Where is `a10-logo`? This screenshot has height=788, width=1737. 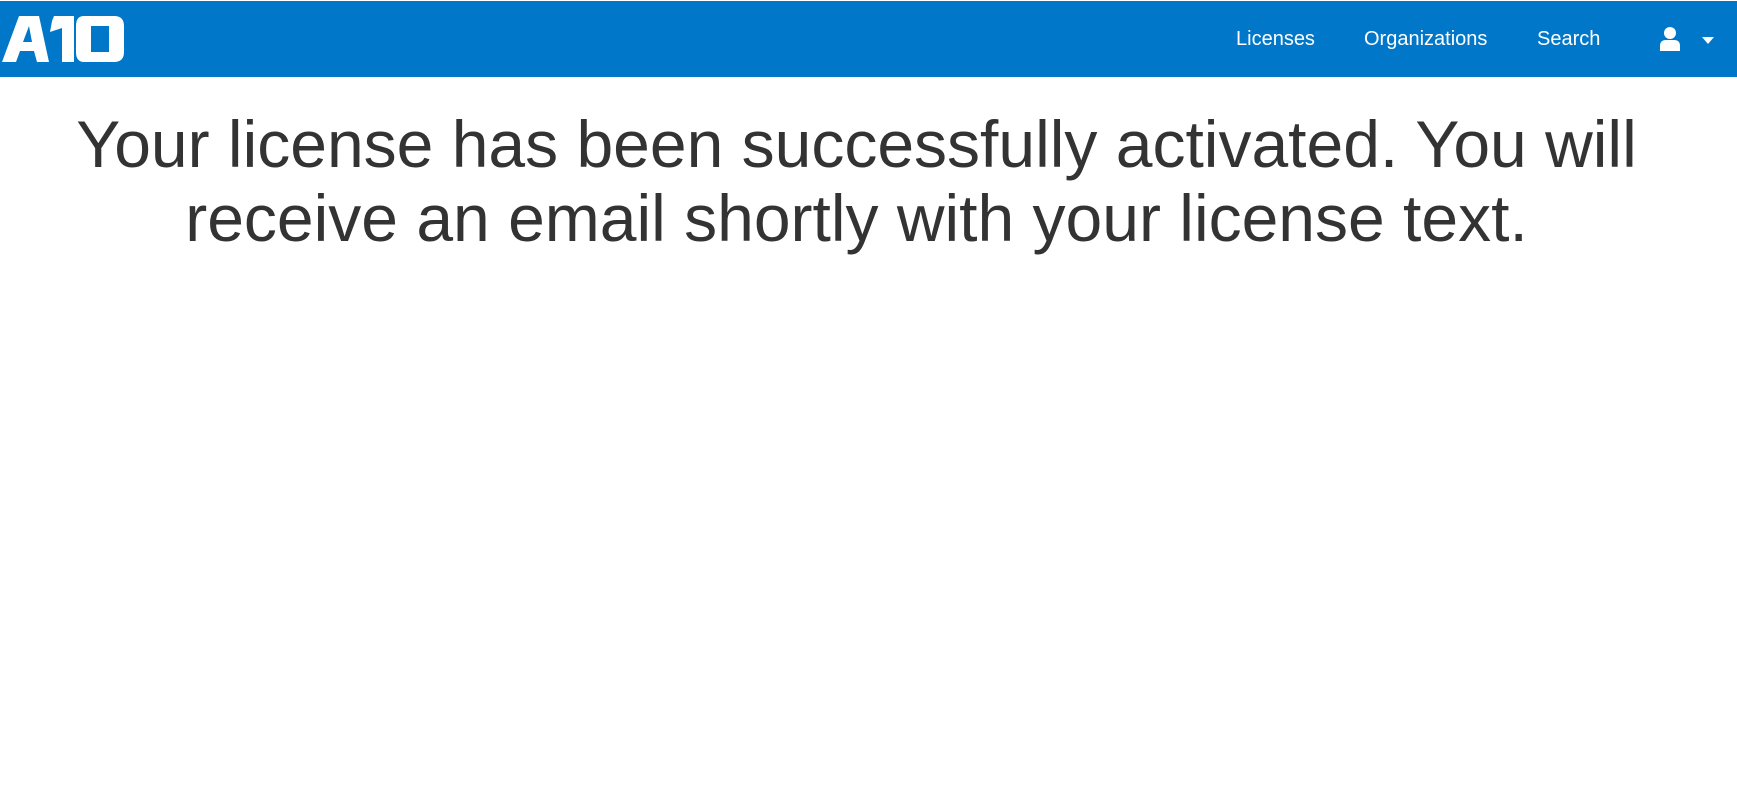 a10-logo is located at coordinates (63, 39).